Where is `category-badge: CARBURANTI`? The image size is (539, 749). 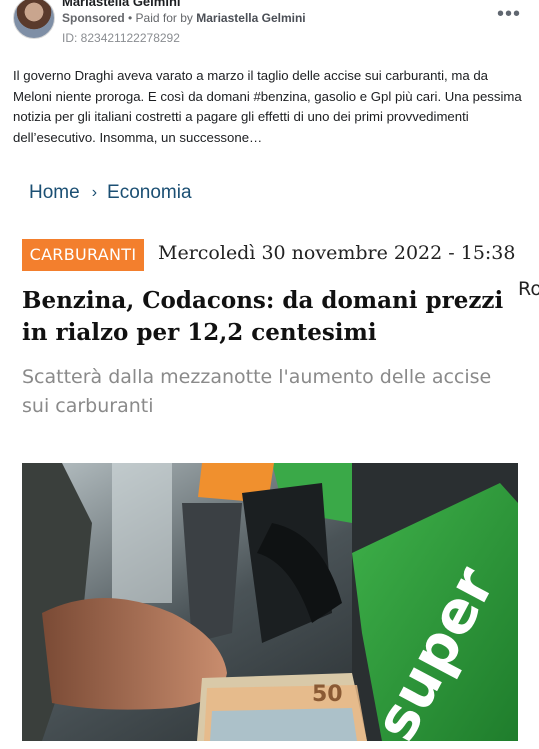 category-badge: CARBURANTI is located at coordinates (83, 255).